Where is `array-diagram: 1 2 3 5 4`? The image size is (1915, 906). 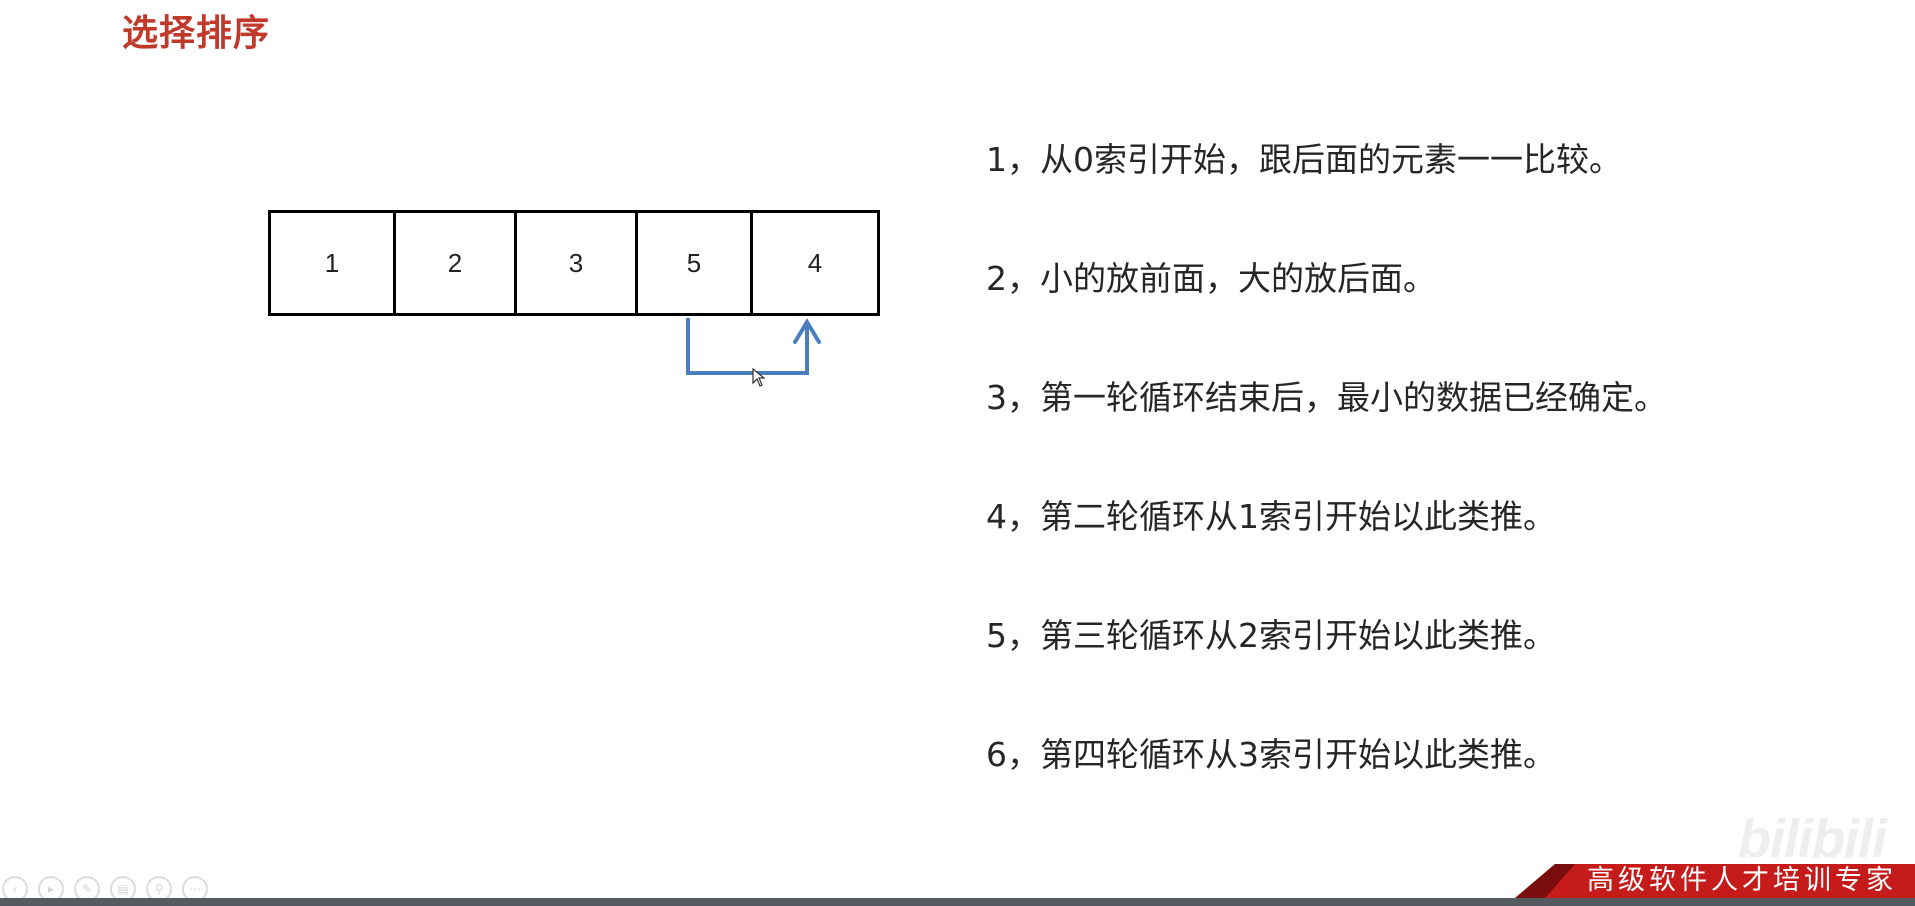
array-diagram: 1 2 3 5 4 is located at coordinates (574, 263).